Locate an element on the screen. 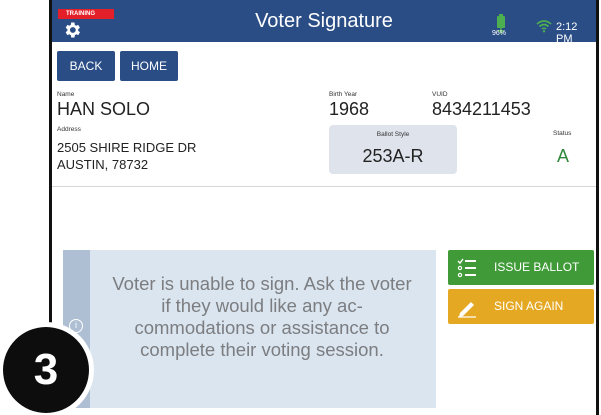 Image resolution: width=601 pixels, height=415 pixels. checklist-icon is located at coordinates (466, 268).